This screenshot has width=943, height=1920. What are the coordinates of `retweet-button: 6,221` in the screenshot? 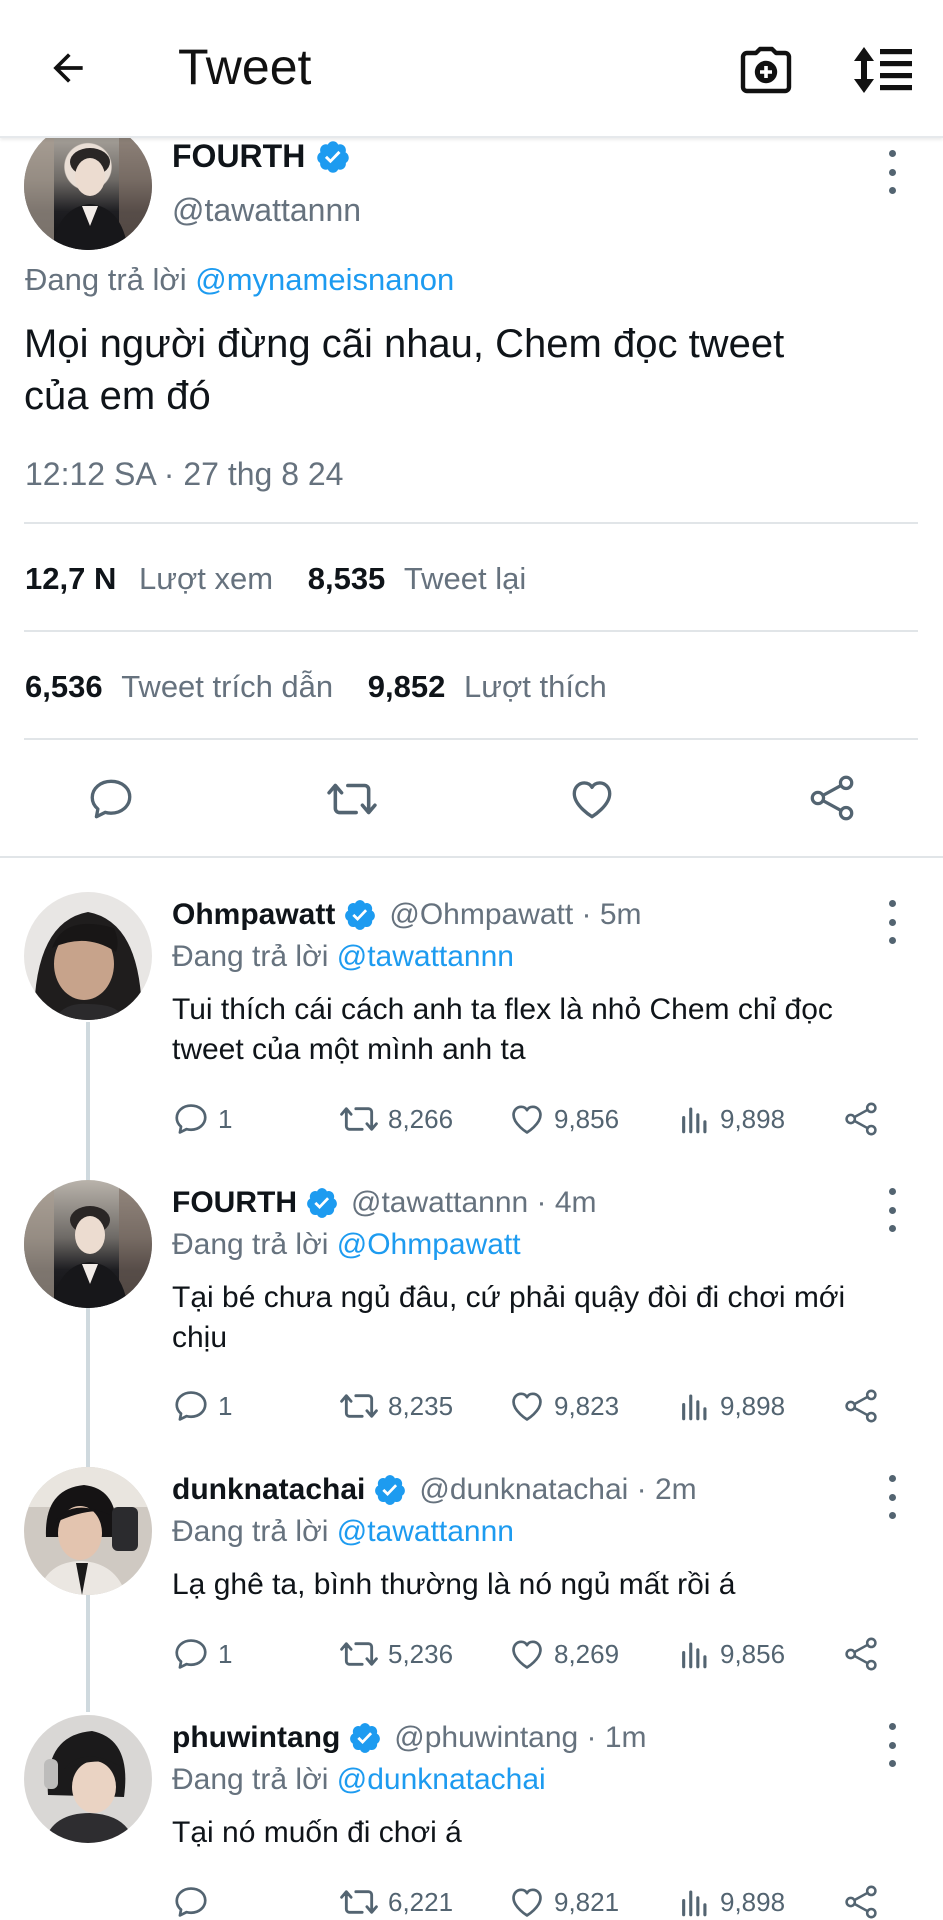 It's located at (395, 1900).